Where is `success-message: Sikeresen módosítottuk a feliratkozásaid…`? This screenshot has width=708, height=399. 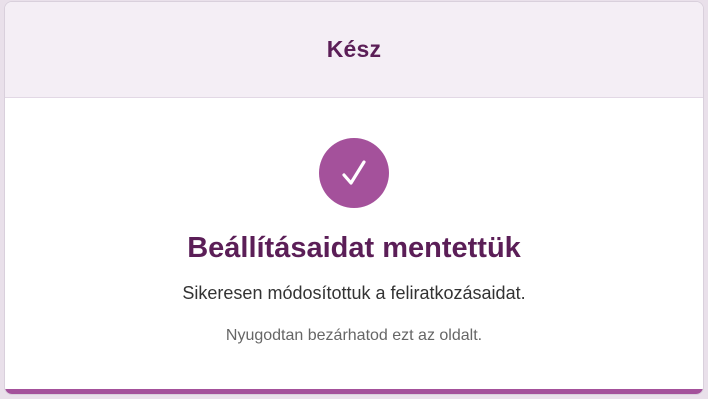
success-message: Sikeresen módosítottuk a feliratkozásaid… is located at coordinates (354, 293).